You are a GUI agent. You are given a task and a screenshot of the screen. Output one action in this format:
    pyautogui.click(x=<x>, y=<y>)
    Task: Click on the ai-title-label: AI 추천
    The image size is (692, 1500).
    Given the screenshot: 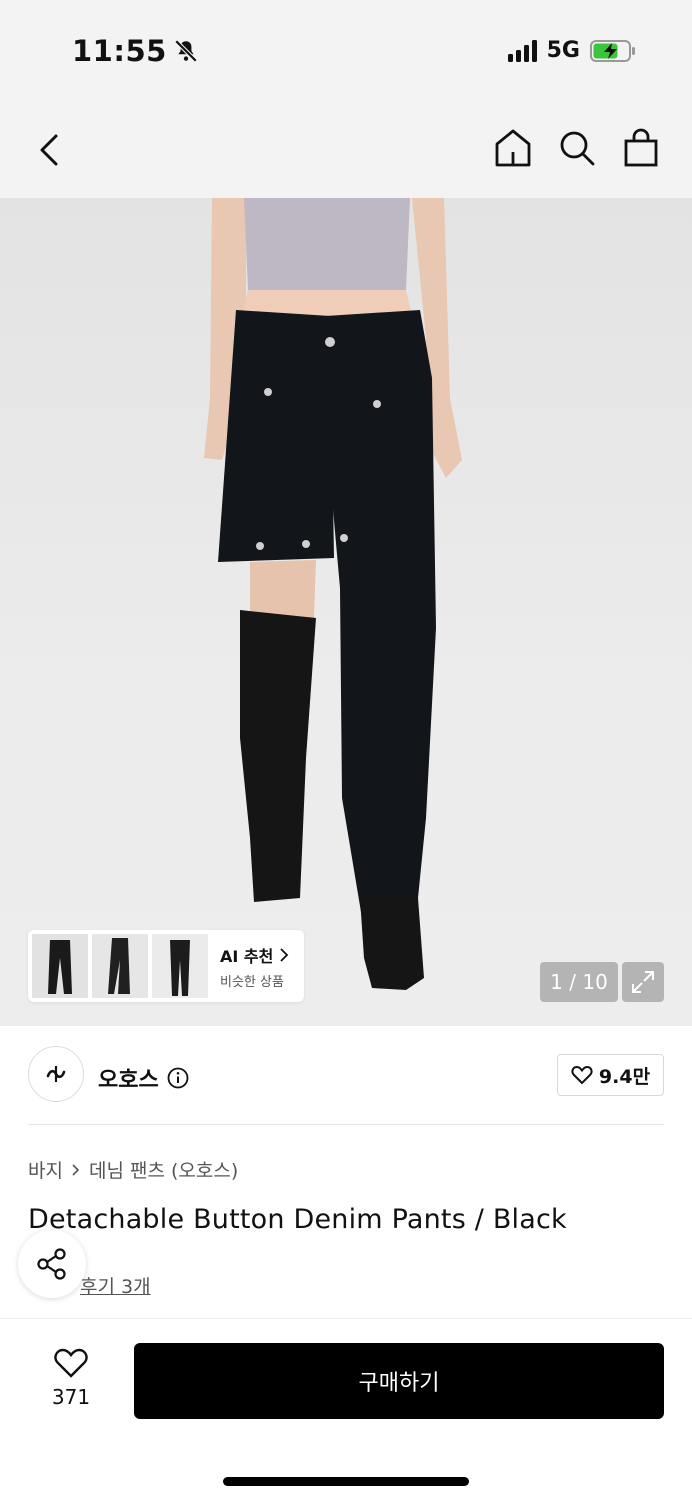 What is the action you would take?
    pyautogui.click(x=247, y=956)
    